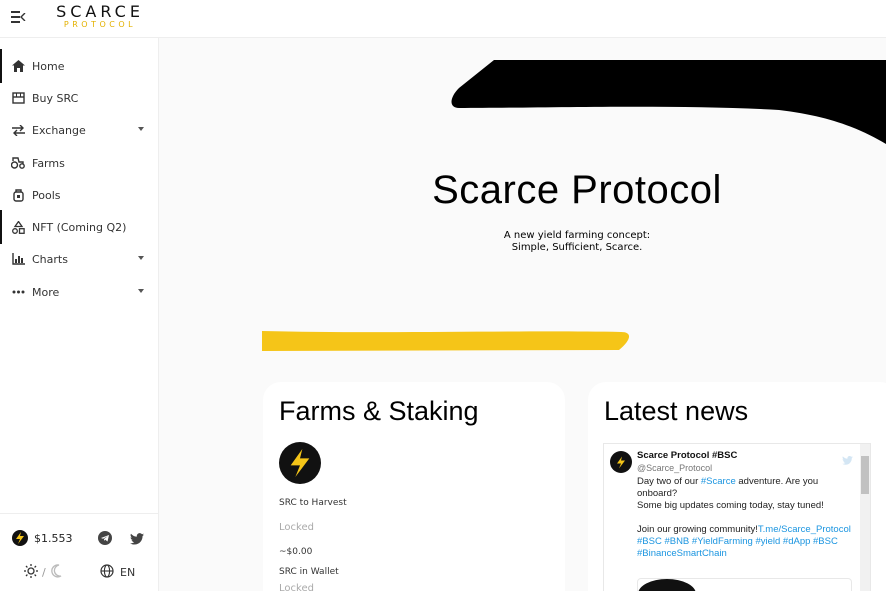  Describe the element at coordinates (46, 292) in the screenshot. I see `sidebar-item-label: More` at that location.